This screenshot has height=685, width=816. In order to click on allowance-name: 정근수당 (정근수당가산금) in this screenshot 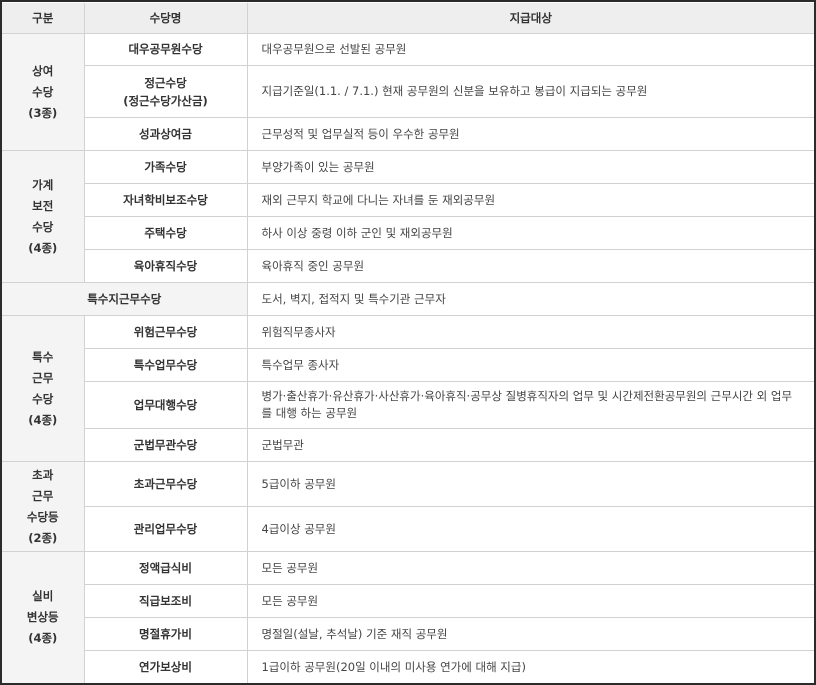, I will do `click(165, 91)`.